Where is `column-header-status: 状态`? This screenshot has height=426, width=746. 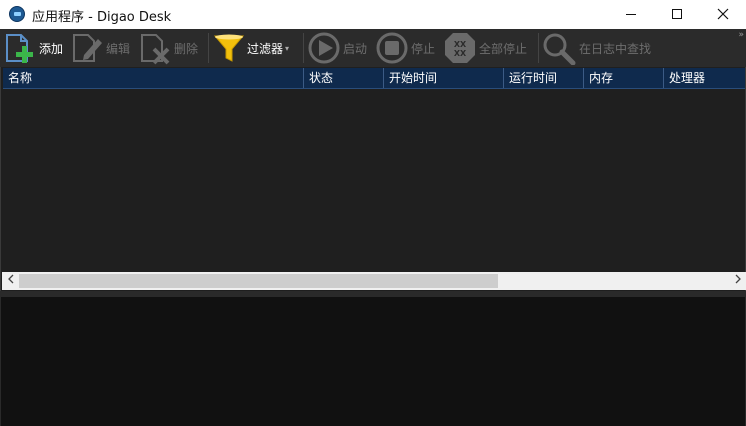
column-header-status: 状态 is located at coordinates (344, 78).